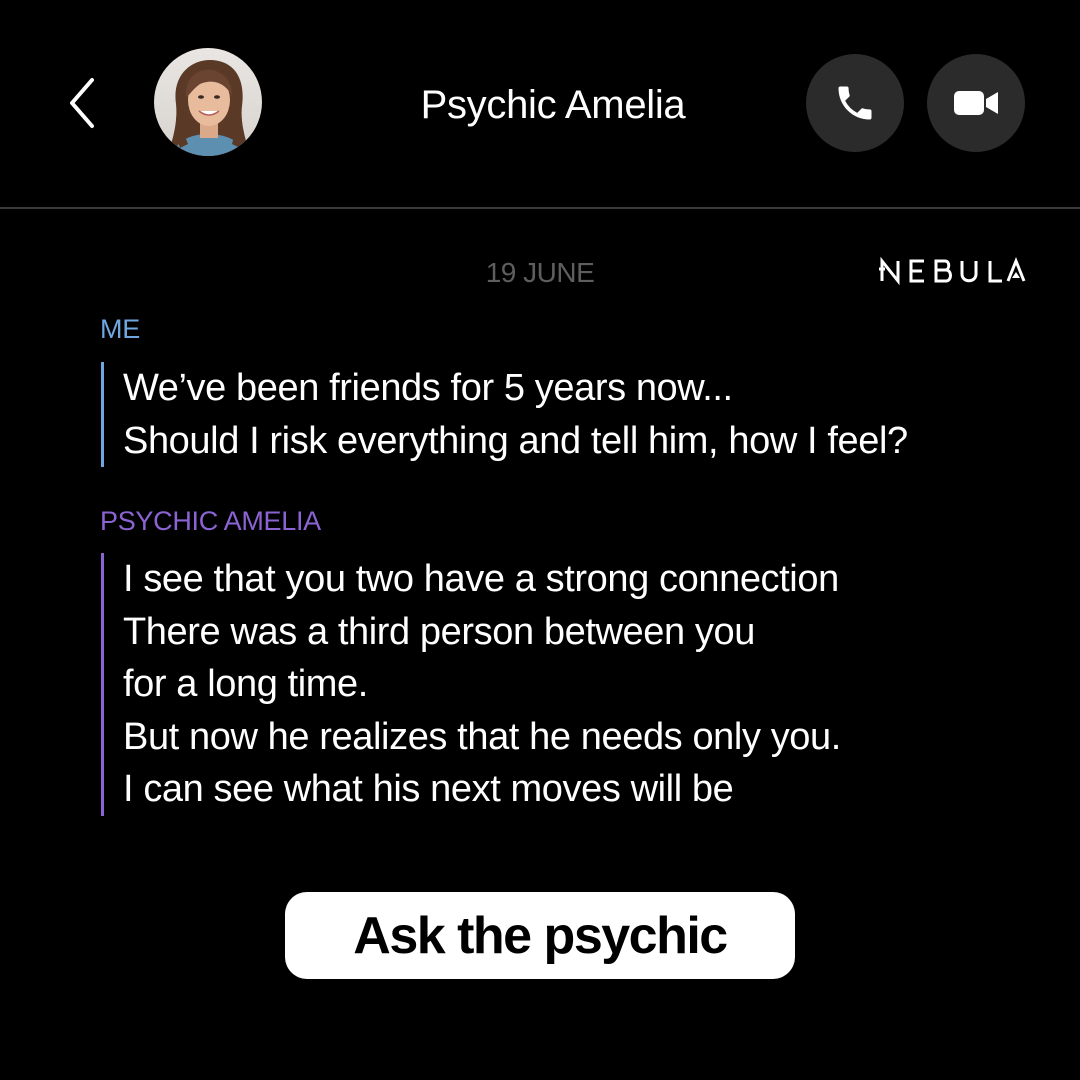 This screenshot has width=1080, height=1080. I want to click on sender-label-psychic: PSYCHIC AMELIA, so click(210, 521).